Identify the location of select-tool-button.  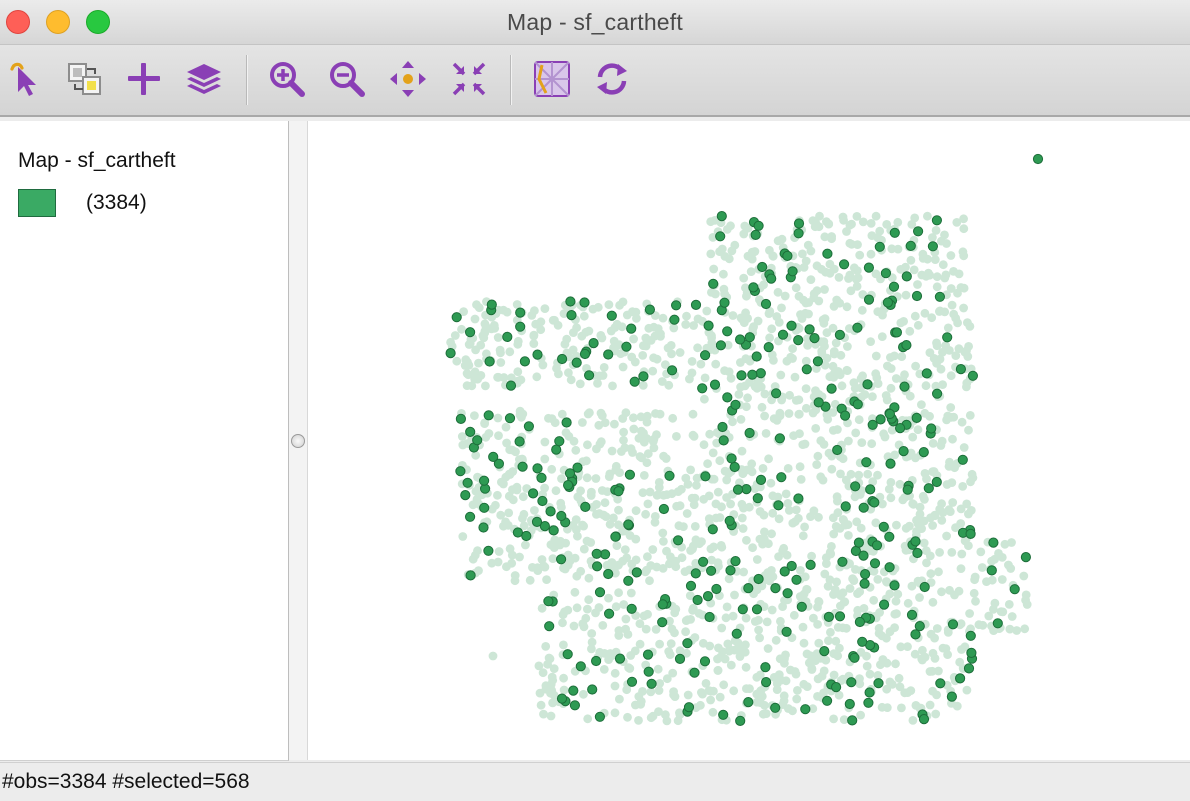
(26, 79).